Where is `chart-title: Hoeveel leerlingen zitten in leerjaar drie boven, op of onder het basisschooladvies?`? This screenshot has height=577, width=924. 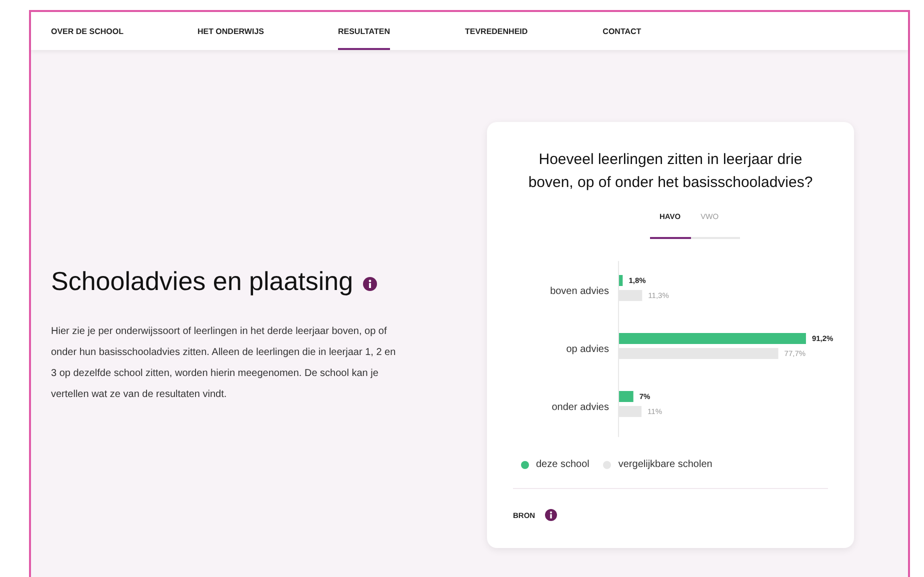
chart-title: Hoeveel leerlingen zitten in leerjaar drie boven, op of onder het basisschooladvies? is located at coordinates (670, 171).